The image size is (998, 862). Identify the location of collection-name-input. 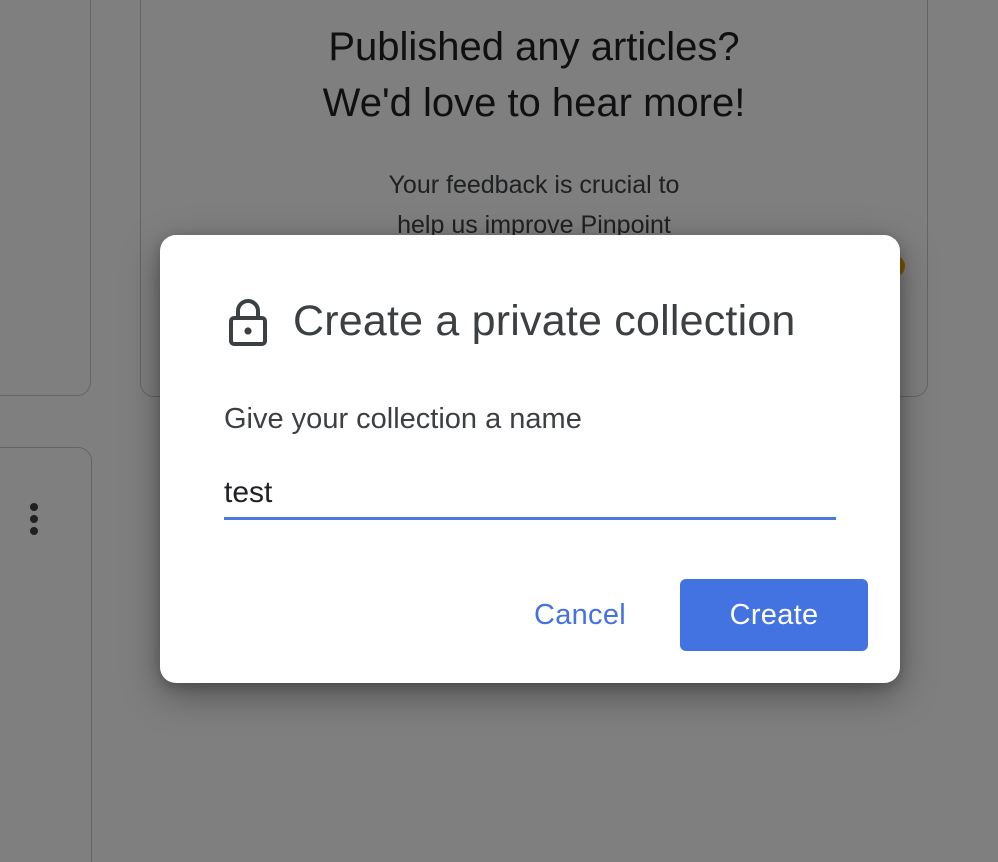
(530, 493).